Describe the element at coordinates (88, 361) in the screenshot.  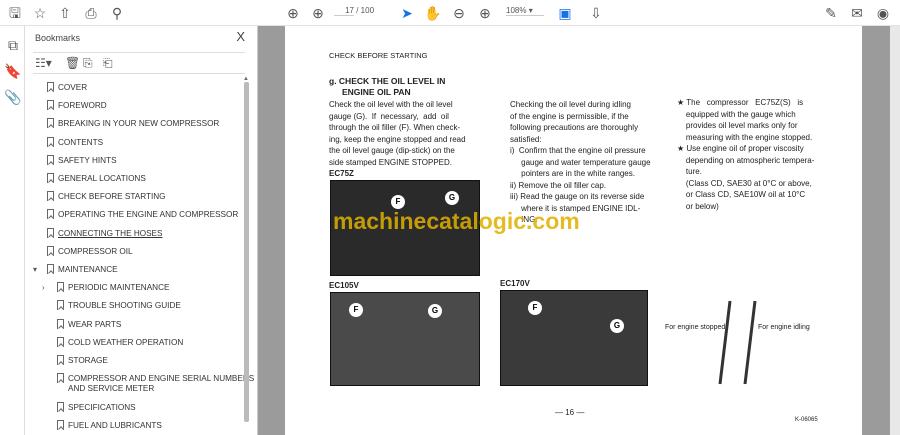
I see `bookmark-item: STORAGE` at that location.